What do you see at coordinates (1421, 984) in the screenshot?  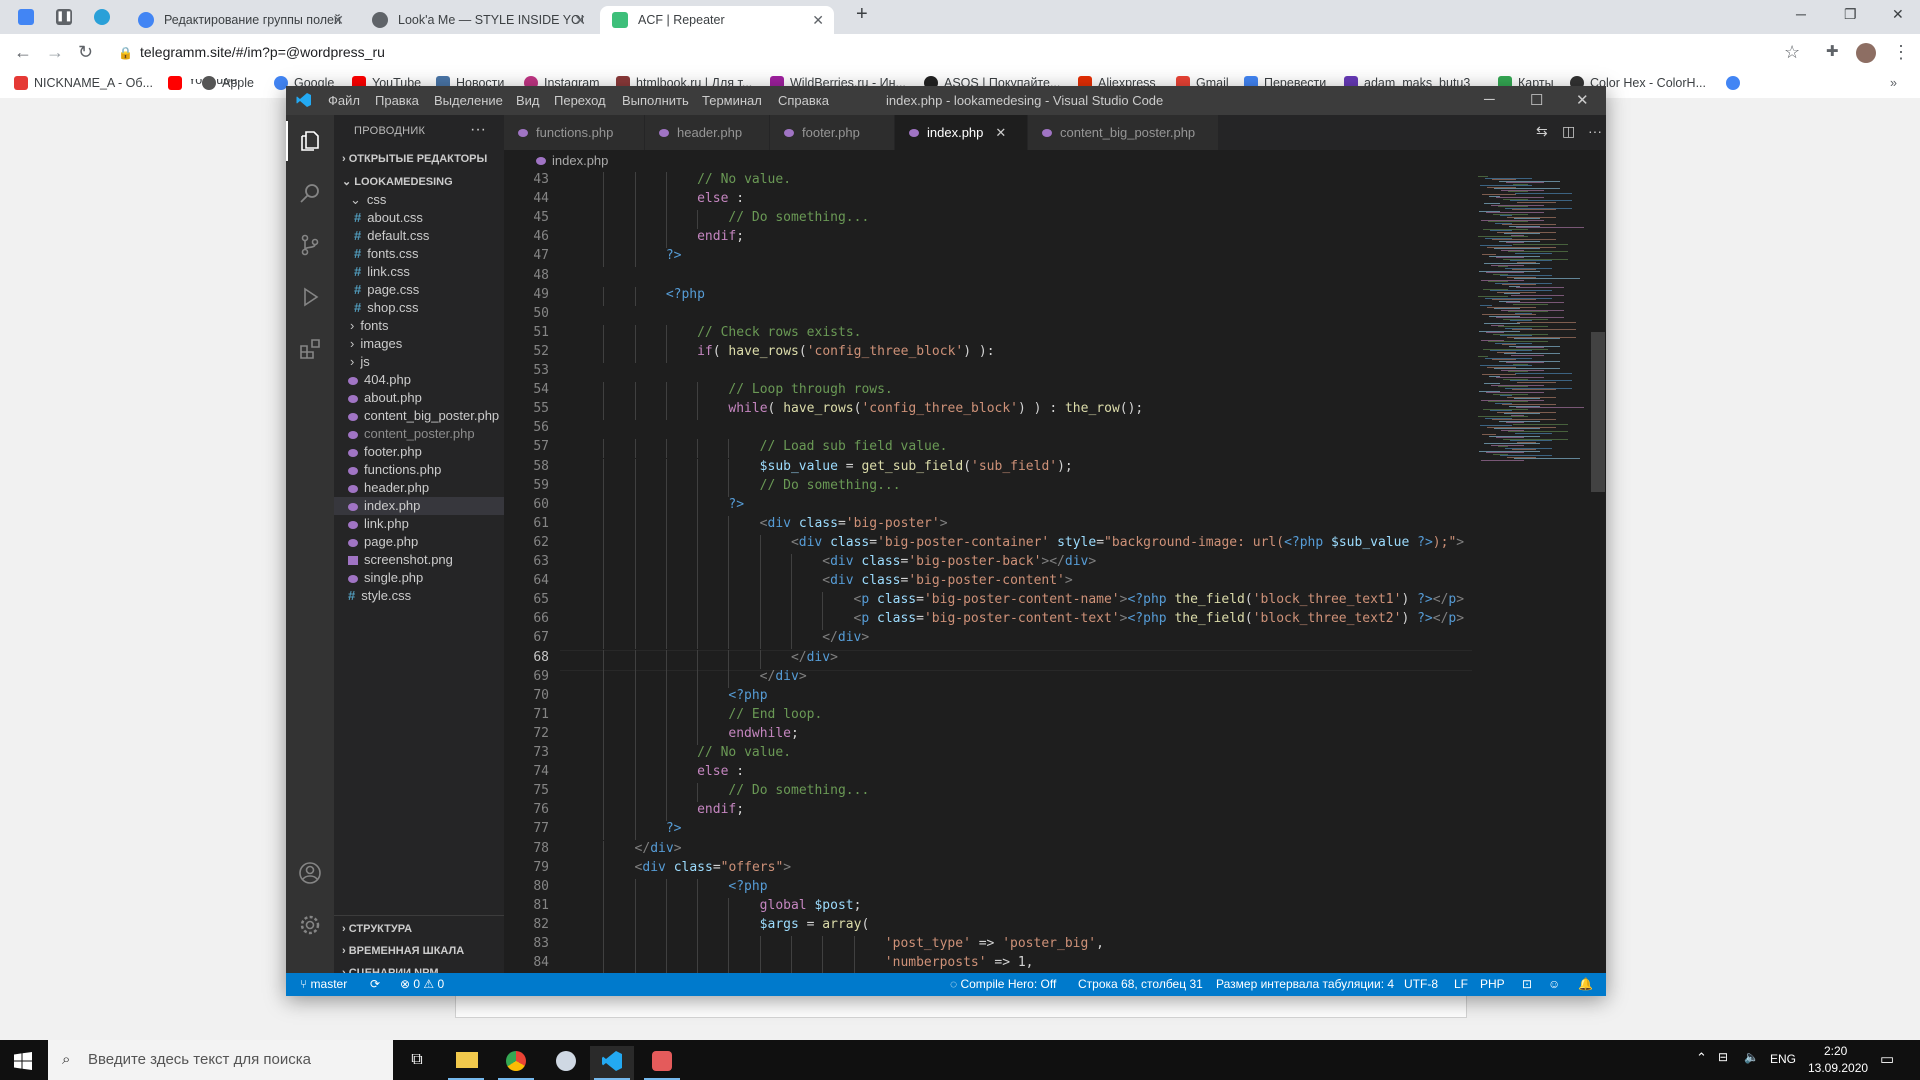 I see `encoding: UTF-8` at bounding box center [1421, 984].